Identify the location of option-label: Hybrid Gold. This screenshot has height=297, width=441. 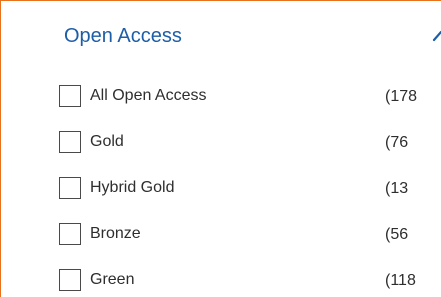
(132, 188).